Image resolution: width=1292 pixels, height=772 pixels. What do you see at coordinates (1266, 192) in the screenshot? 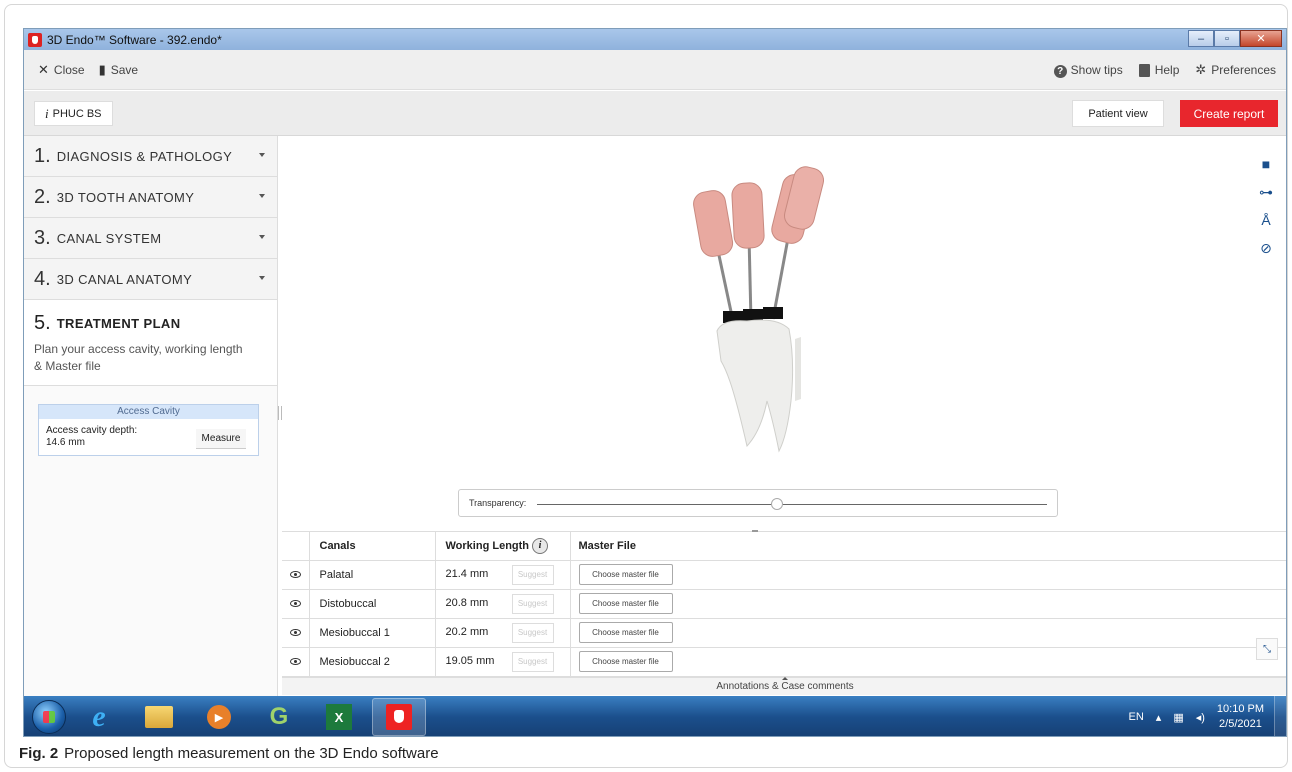
I see `measure-line-icon: ⊶` at bounding box center [1266, 192].